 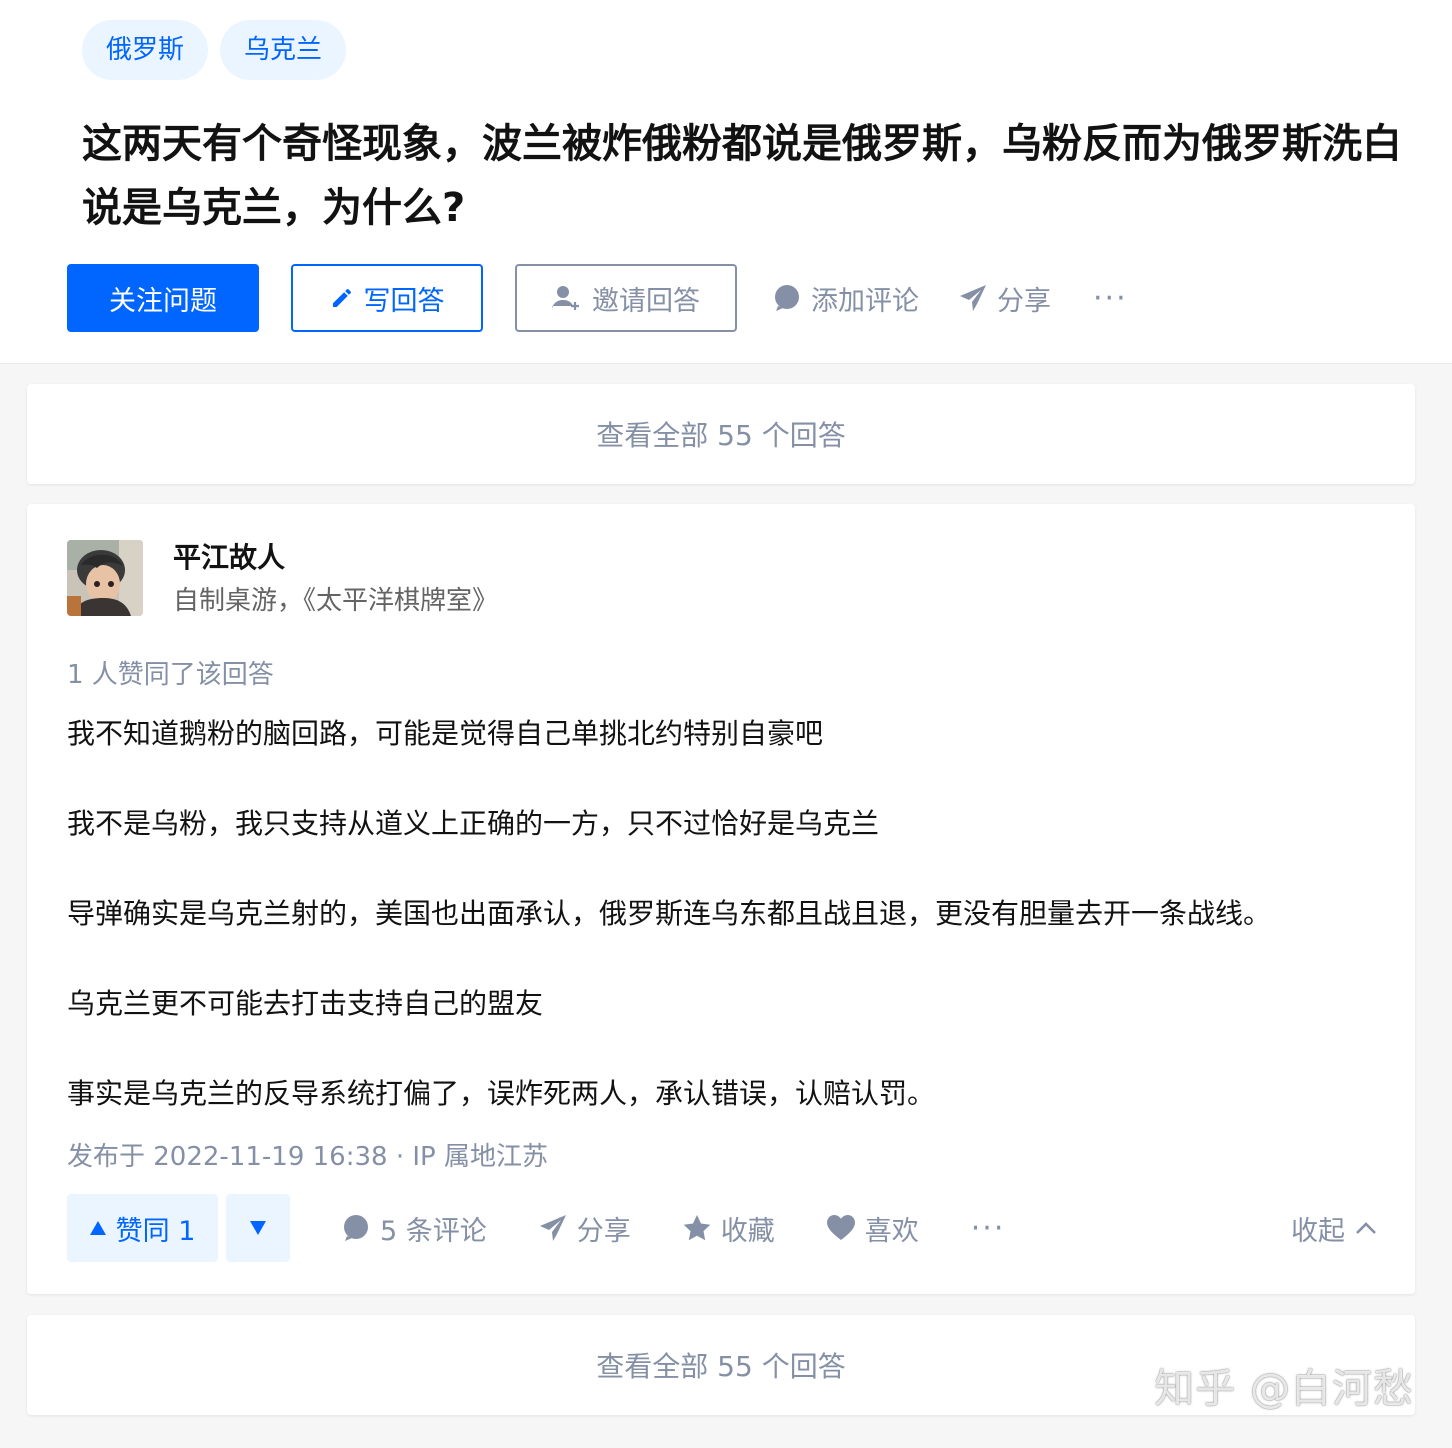 What do you see at coordinates (170, 672) in the screenshot?
I see `voters-count: 1 人赞同了该回答` at bounding box center [170, 672].